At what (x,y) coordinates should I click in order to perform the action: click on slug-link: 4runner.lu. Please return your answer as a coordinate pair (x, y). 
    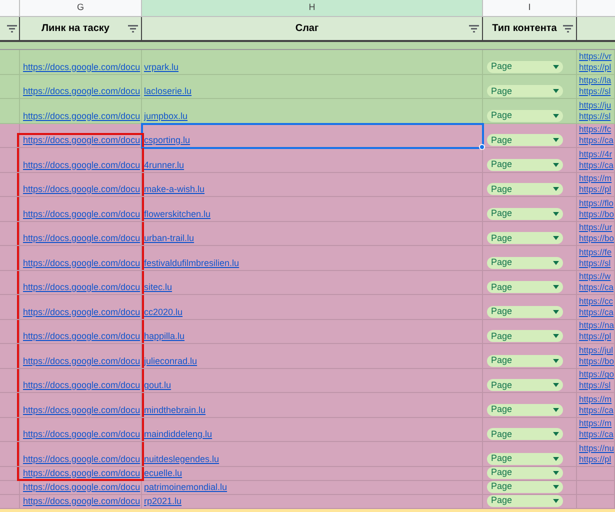
    Looking at the image, I should click on (164, 165).